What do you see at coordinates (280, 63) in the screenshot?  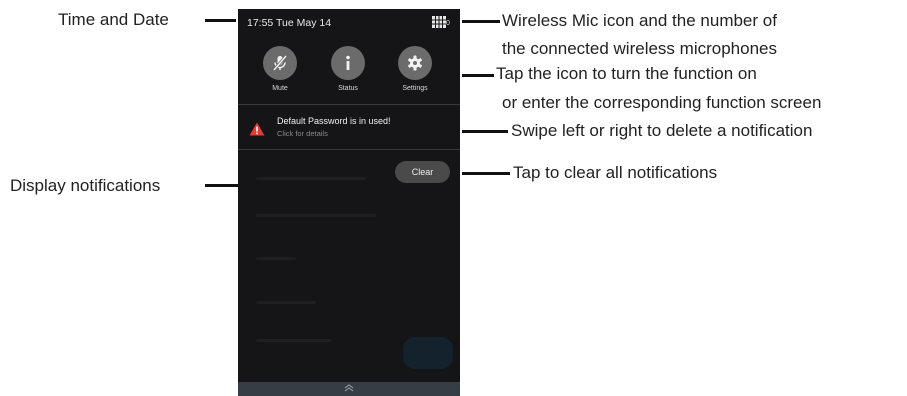 I see `mic-muted-icon` at bounding box center [280, 63].